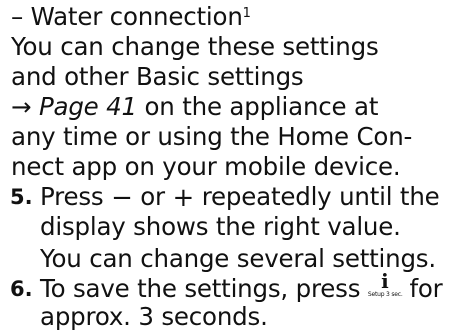 The width and height of the screenshot is (451, 332). Describe the element at coordinates (246, 13) in the screenshot. I see `footnote-marker: 1` at that location.